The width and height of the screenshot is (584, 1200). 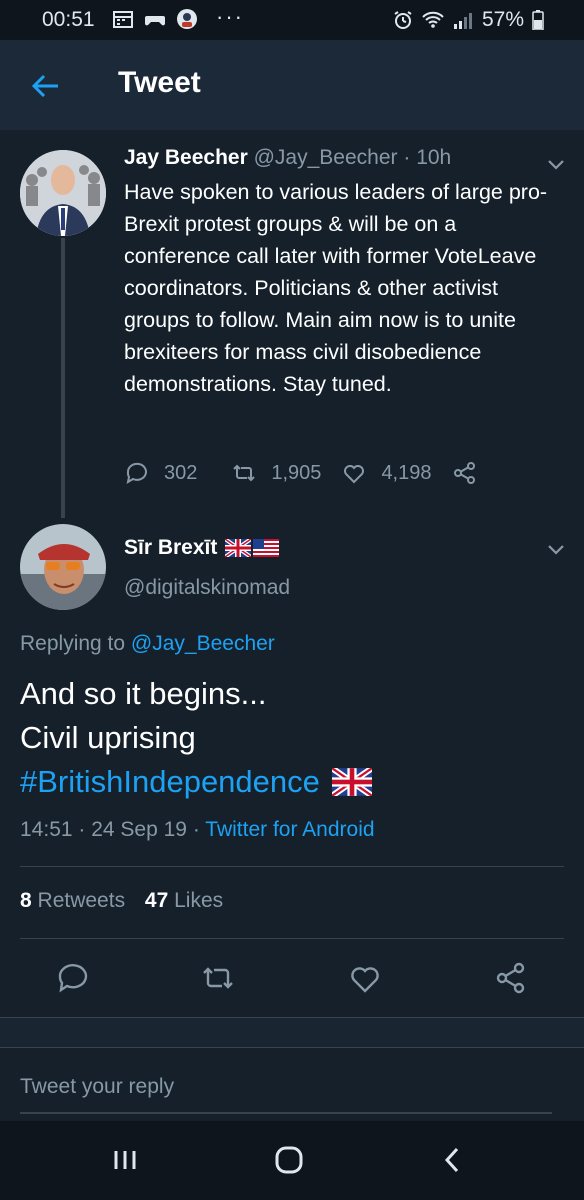 I want to click on notification-icons, so click(x=155, y=19).